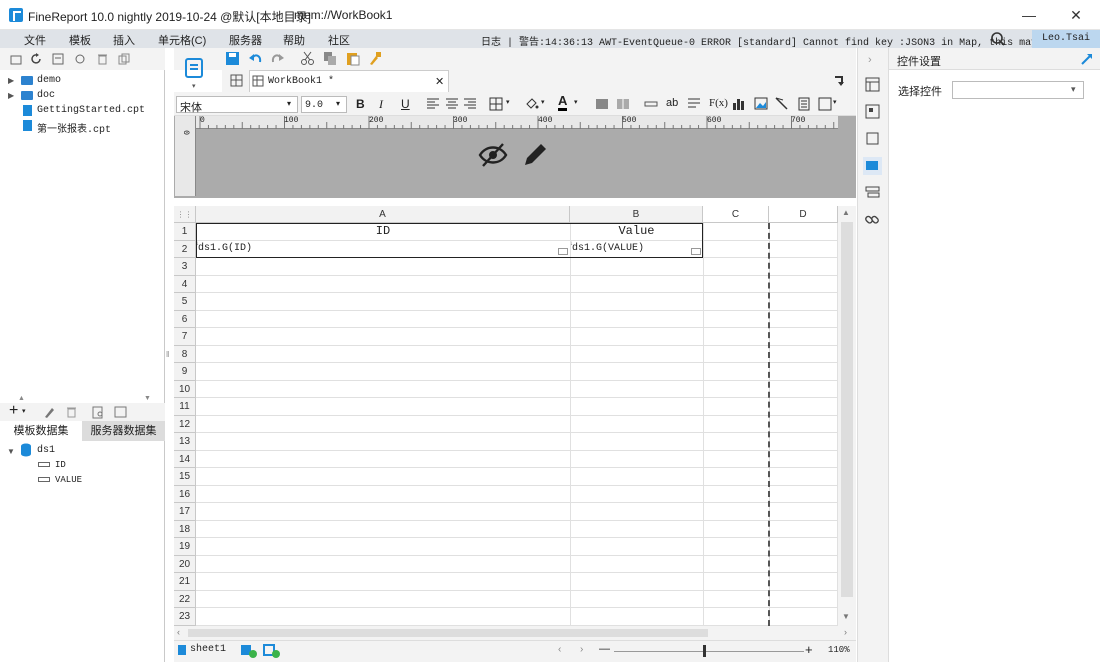 Image resolution: width=1100 pixels, height=662 pixels. I want to click on settings-icon, so click(80, 59).